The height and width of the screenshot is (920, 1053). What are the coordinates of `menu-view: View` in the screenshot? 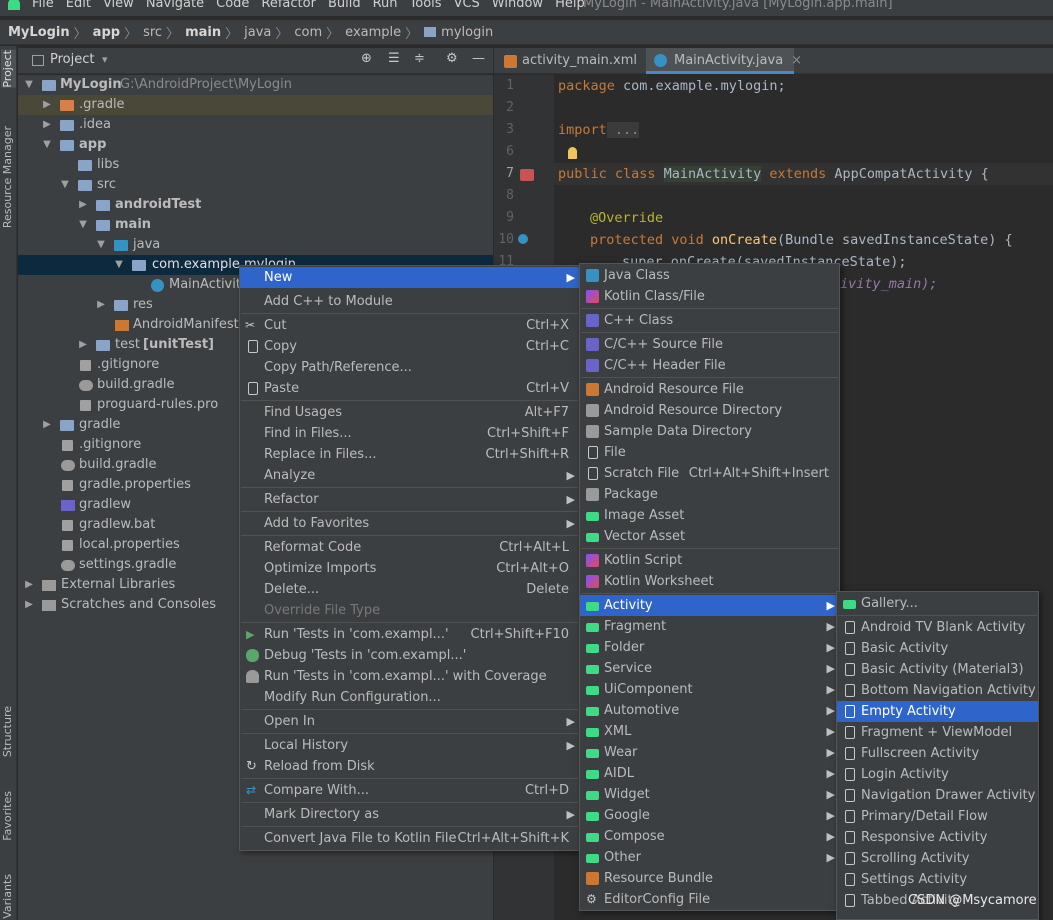 It's located at (118, 5).